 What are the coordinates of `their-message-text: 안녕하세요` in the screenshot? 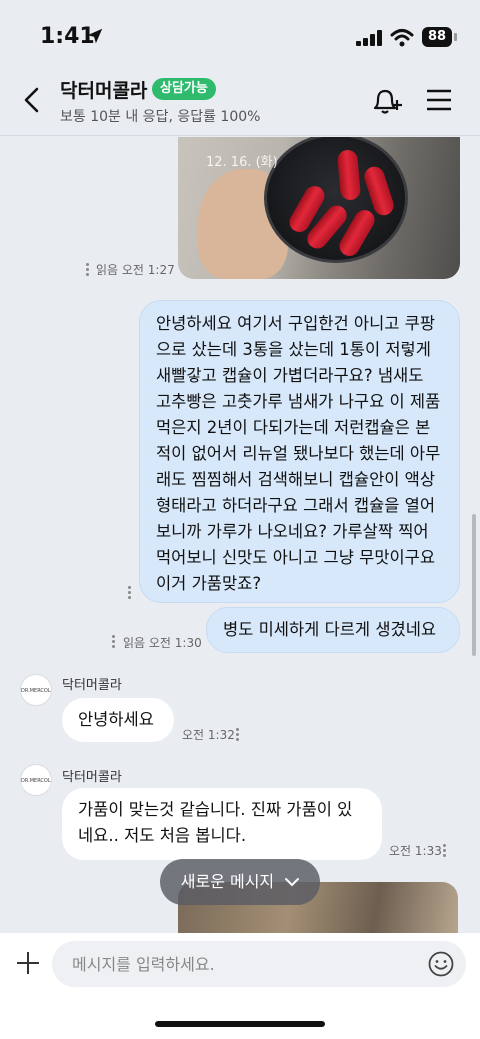 It's located at (116, 719).